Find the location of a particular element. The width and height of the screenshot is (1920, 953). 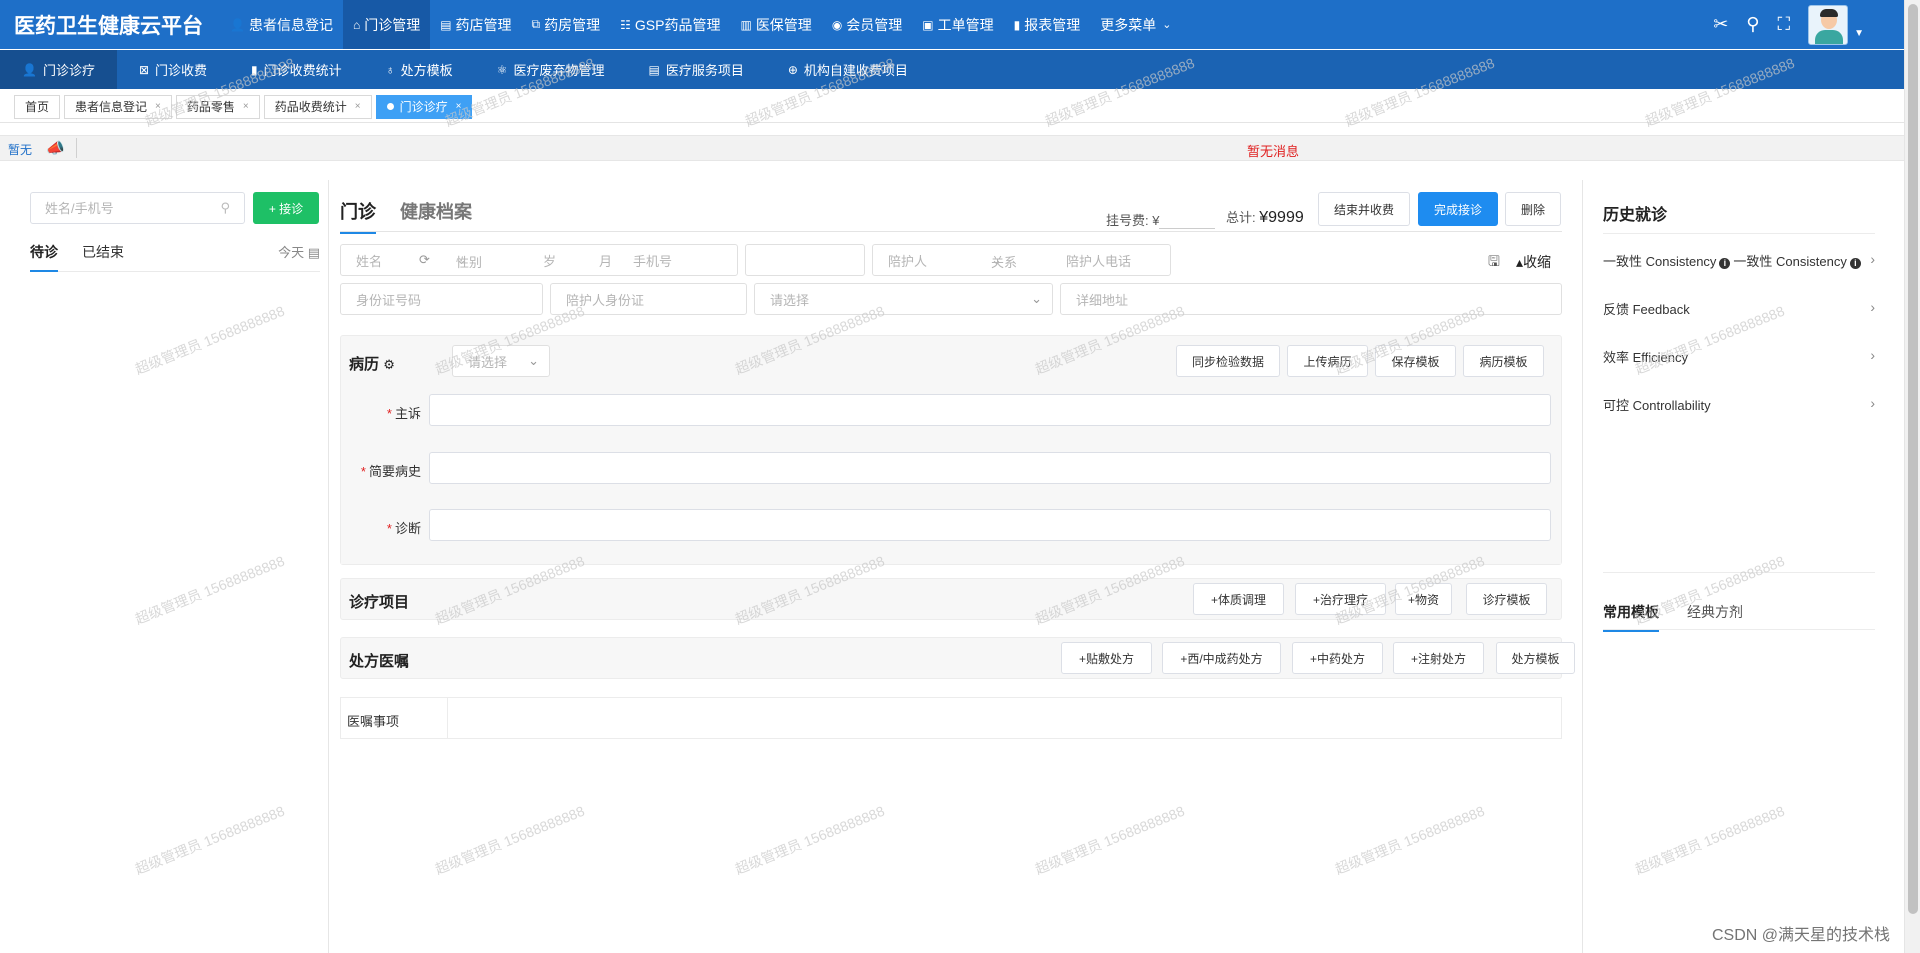

topnav-item-label: GSP药品管理 is located at coordinates (677, 24).